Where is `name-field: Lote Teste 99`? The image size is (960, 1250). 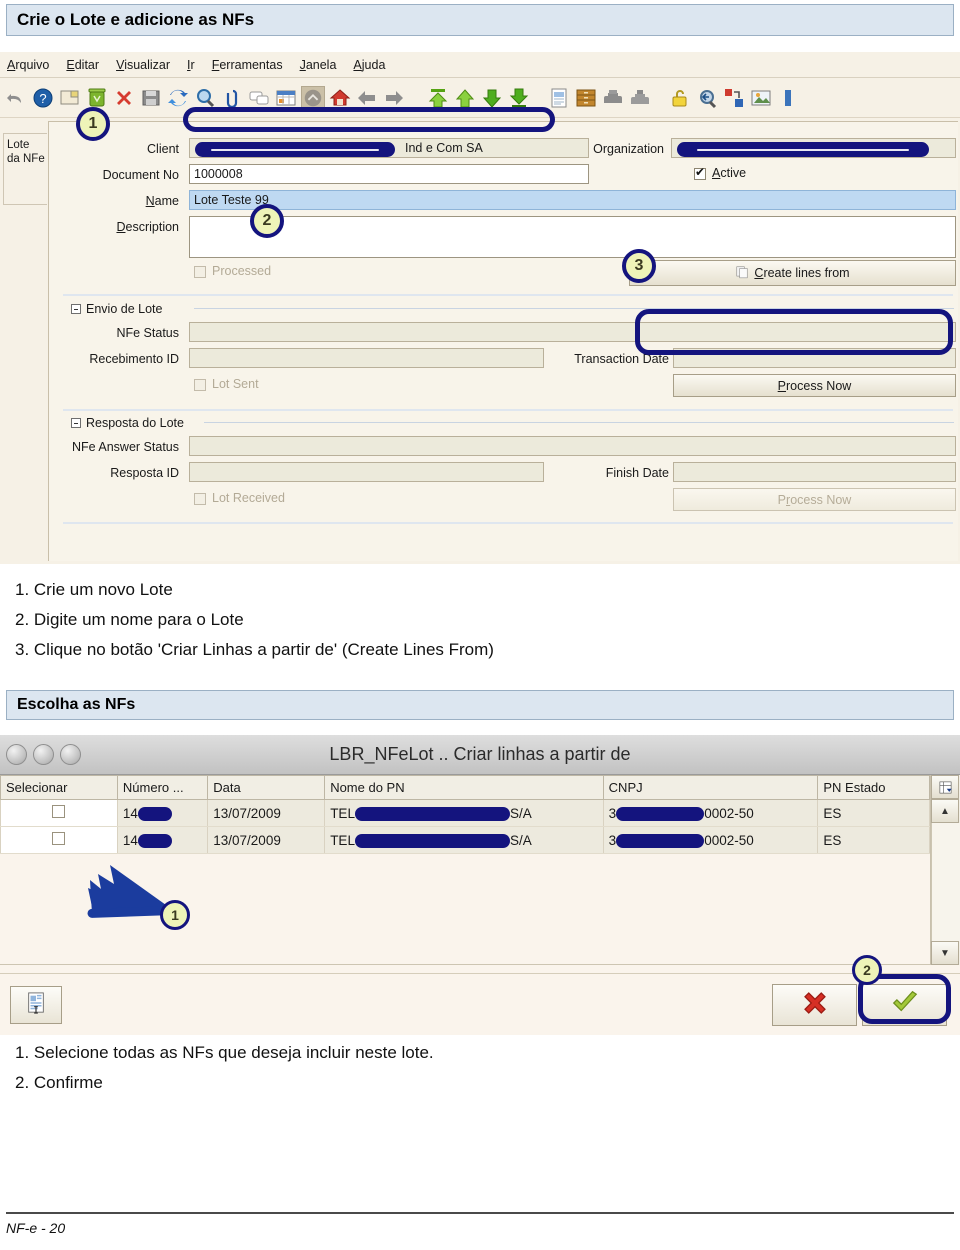 name-field: Lote Teste 99 is located at coordinates (572, 200).